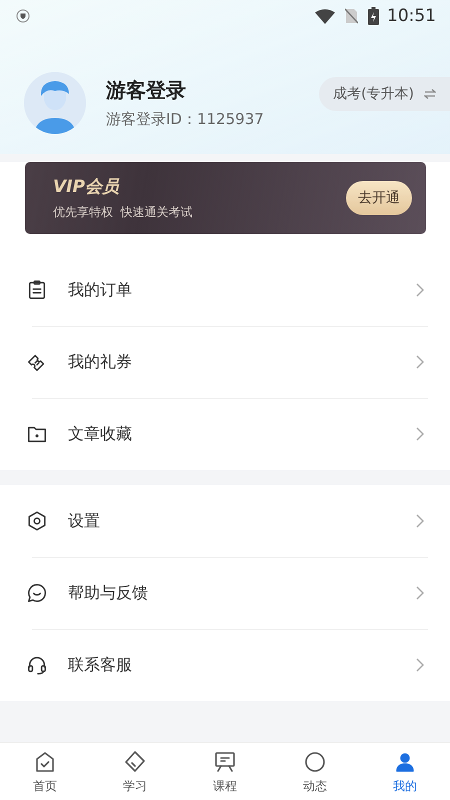 This screenshot has width=450, height=800. What do you see at coordinates (411, 16) in the screenshot?
I see `clock-time: 10:51` at bounding box center [411, 16].